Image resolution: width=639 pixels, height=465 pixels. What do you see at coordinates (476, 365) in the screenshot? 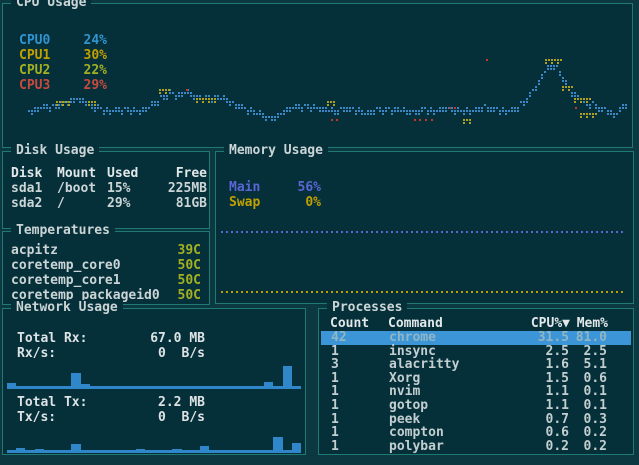
I see `process-row: 3 alacritty 1.6 5.1` at bounding box center [476, 365].